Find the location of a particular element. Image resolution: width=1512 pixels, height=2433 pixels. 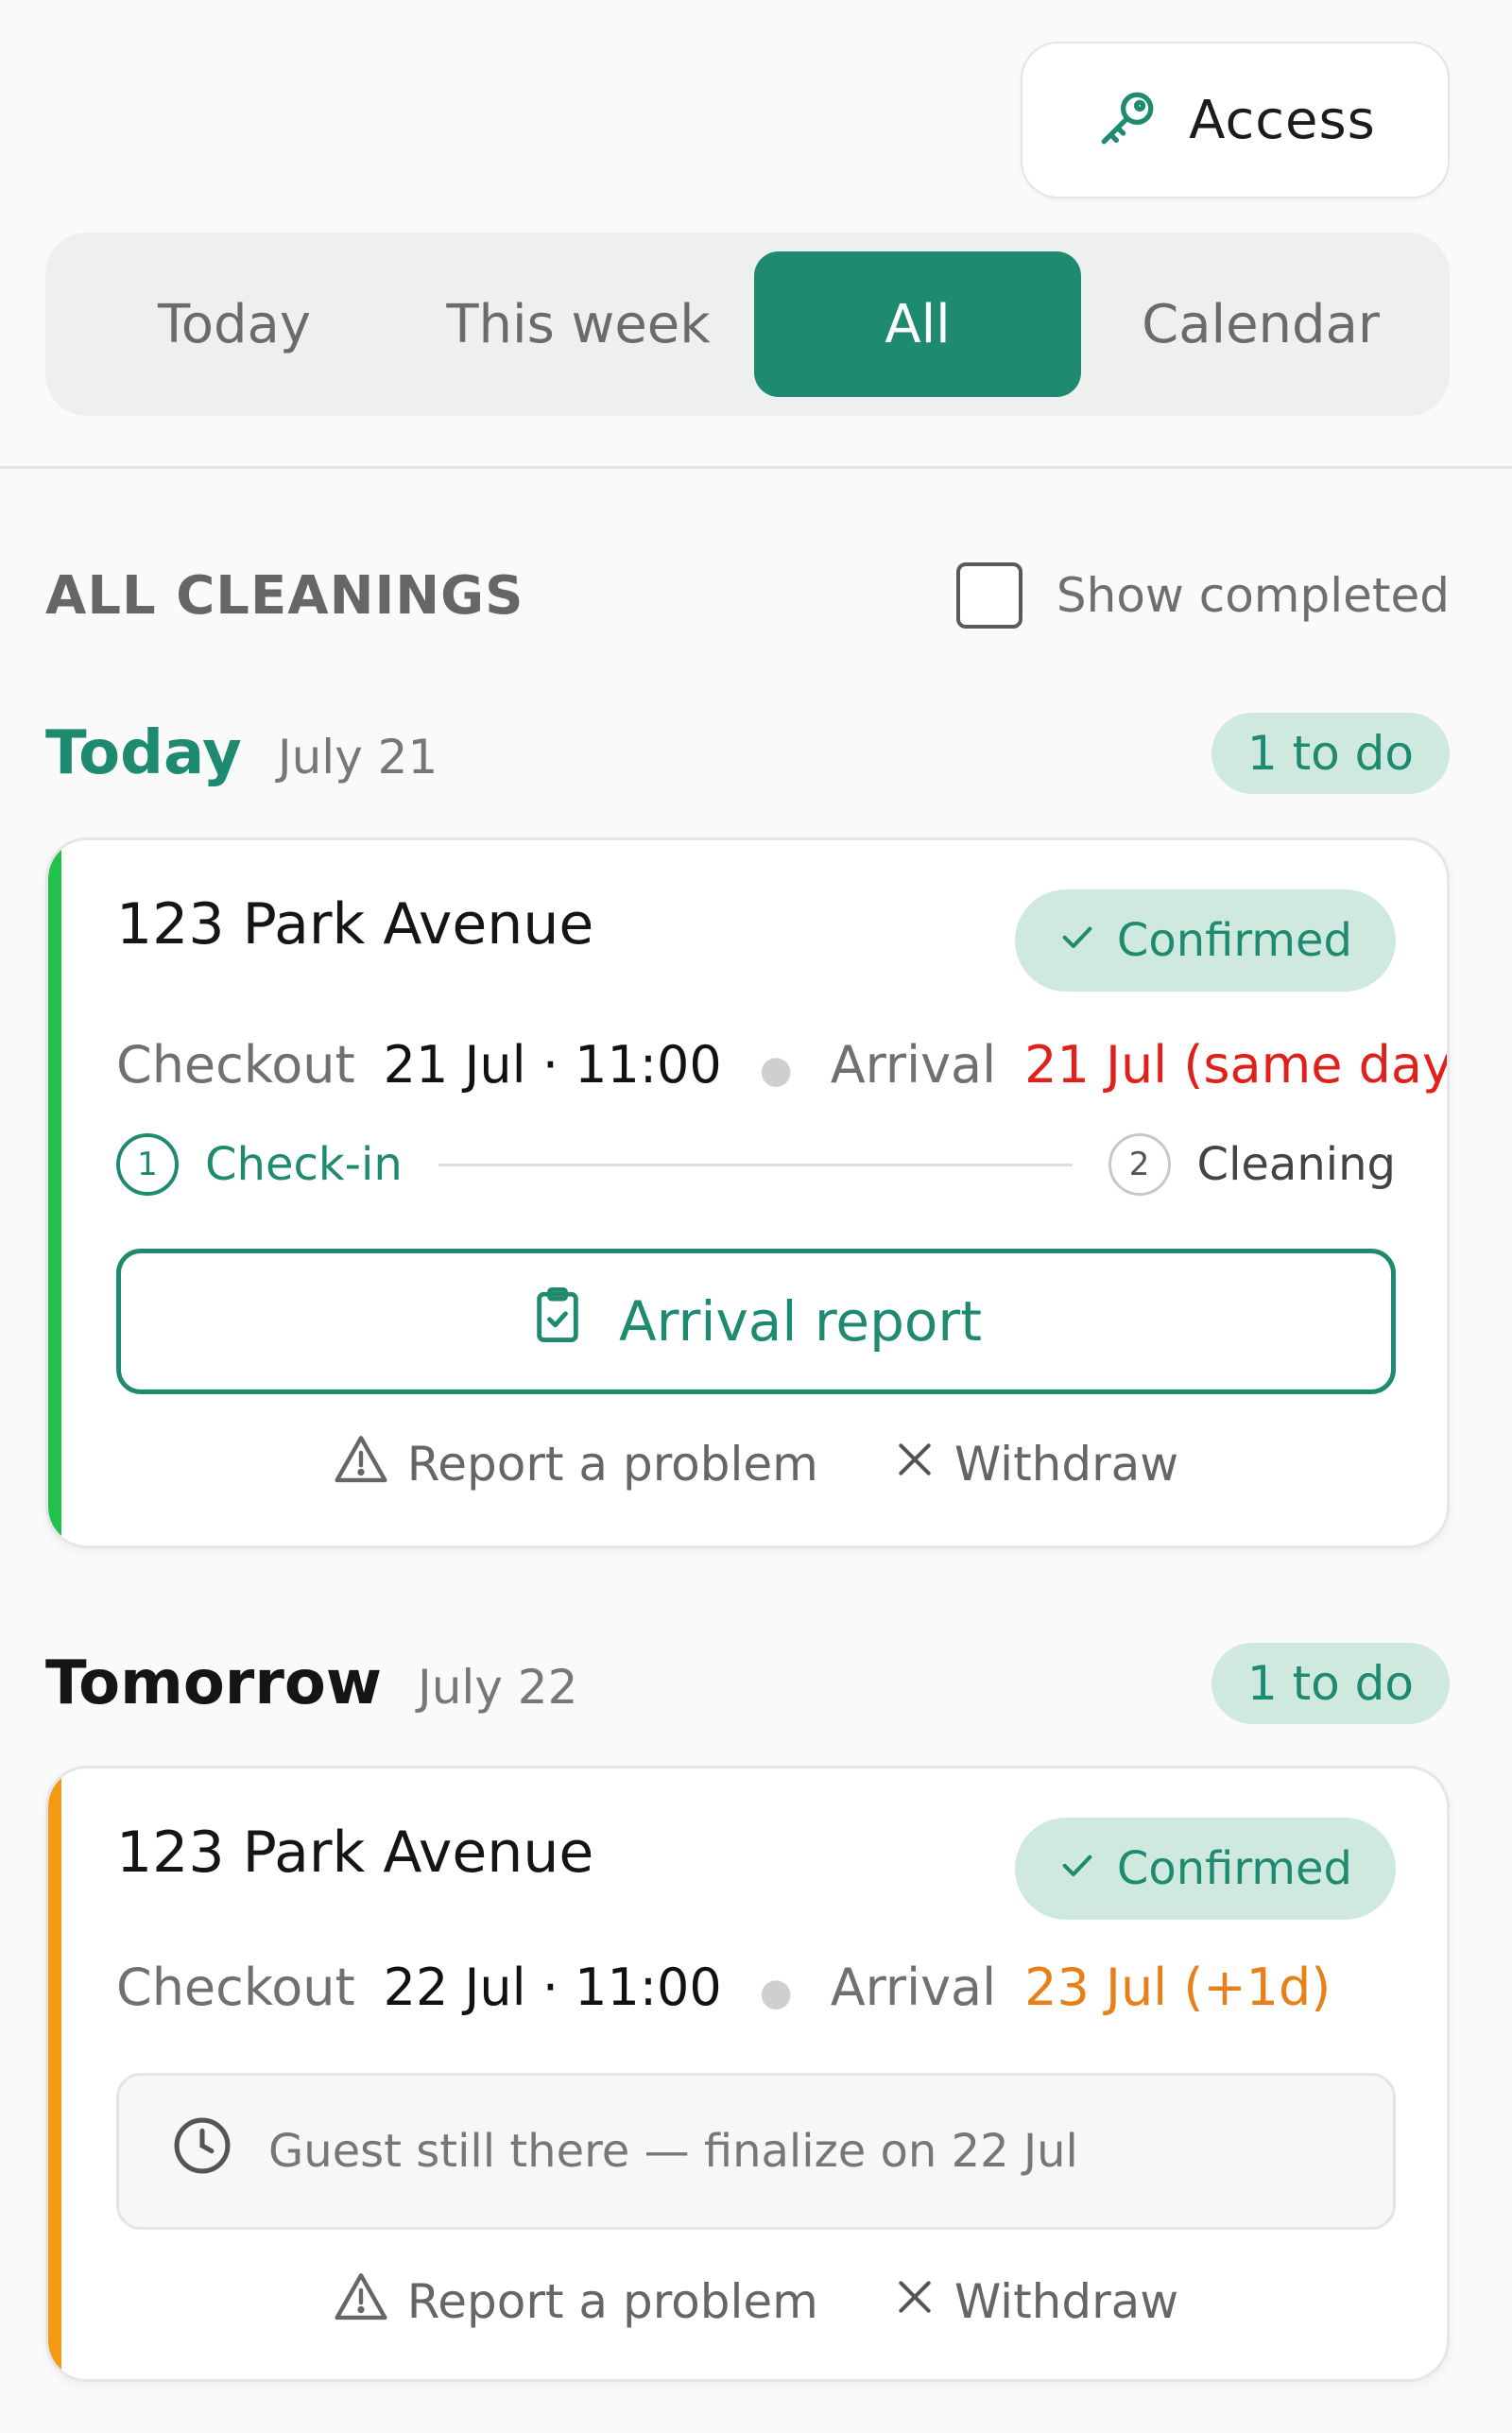

show-completed-checkbox is located at coordinates (988, 595).